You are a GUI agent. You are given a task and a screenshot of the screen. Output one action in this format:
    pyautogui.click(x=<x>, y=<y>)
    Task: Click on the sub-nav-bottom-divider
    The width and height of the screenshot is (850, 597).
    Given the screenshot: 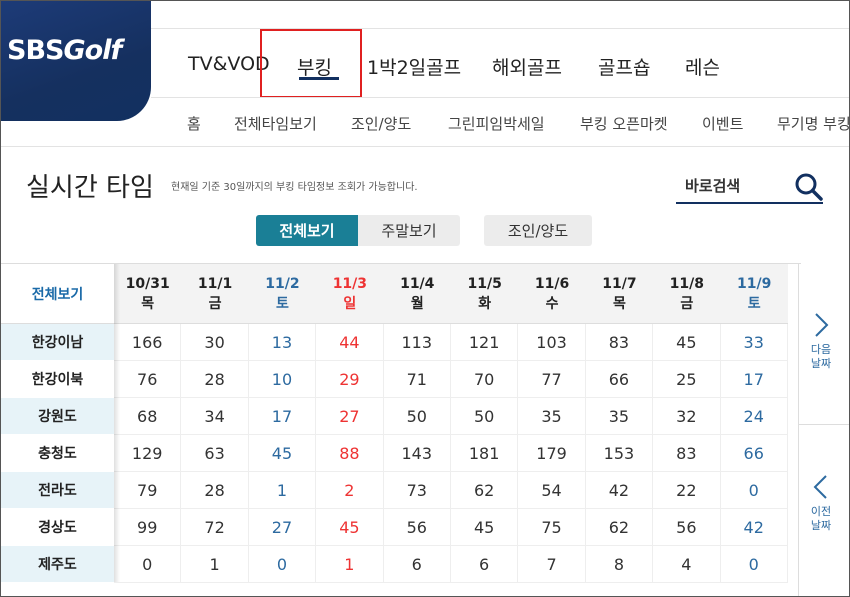 What is the action you would take?
    pyautogui.click(x=425, y=146)
    